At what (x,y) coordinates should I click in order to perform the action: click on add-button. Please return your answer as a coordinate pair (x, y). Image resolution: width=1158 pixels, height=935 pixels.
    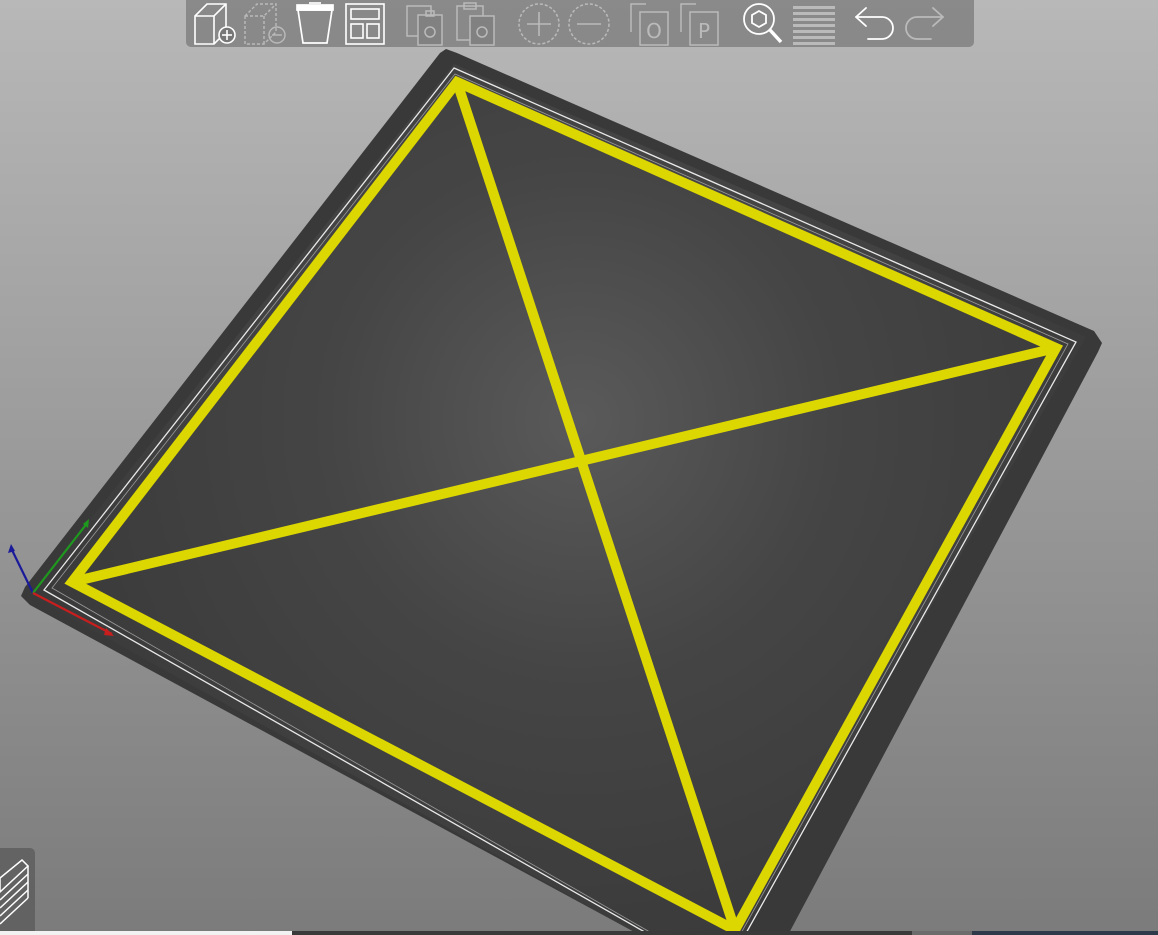
    Looking at the image, I should click on (215, 24).